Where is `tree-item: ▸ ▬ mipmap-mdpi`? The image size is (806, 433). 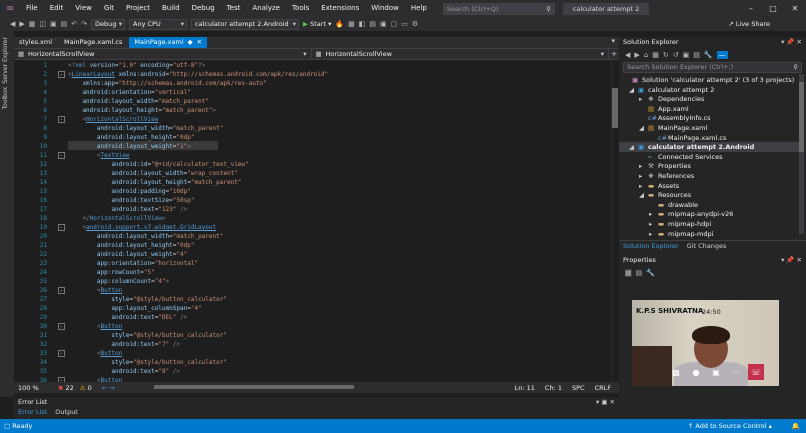 tree-item: ▸ ▬ mipmap-mdpi is located at coordinates (681, 234).